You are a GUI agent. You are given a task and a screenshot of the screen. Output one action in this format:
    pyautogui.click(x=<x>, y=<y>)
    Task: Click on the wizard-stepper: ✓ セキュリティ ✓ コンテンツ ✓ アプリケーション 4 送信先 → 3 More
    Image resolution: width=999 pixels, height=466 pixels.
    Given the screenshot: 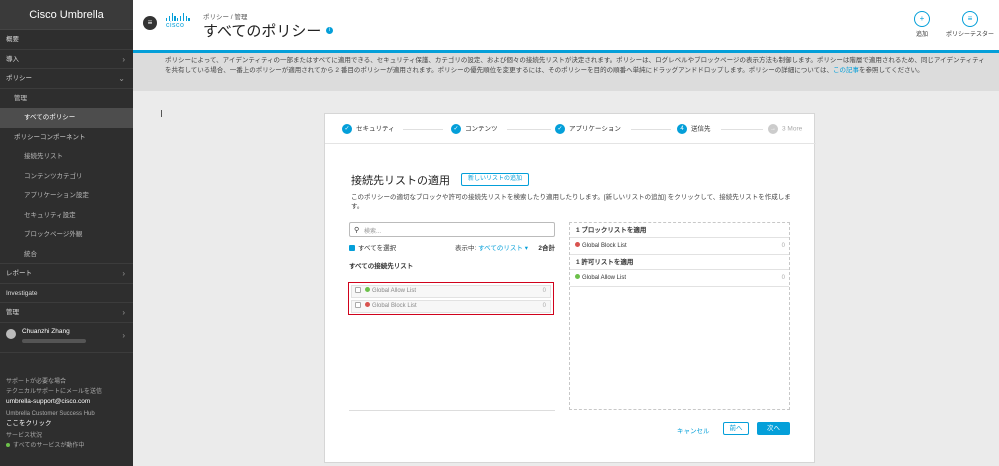 What is the action you would take?
    pyautogui.click(x=570, y=129)
    